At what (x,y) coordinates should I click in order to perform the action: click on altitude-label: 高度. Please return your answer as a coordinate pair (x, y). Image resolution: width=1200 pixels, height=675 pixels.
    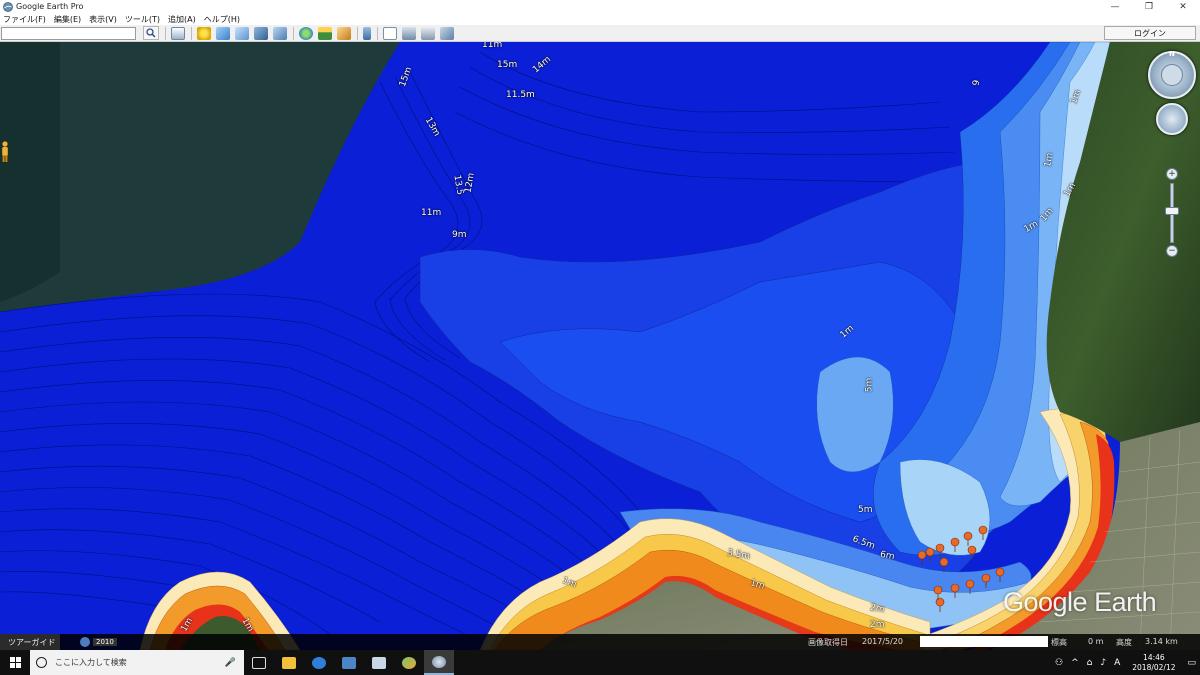
    Looking at the image, I should click on (1124, 642).